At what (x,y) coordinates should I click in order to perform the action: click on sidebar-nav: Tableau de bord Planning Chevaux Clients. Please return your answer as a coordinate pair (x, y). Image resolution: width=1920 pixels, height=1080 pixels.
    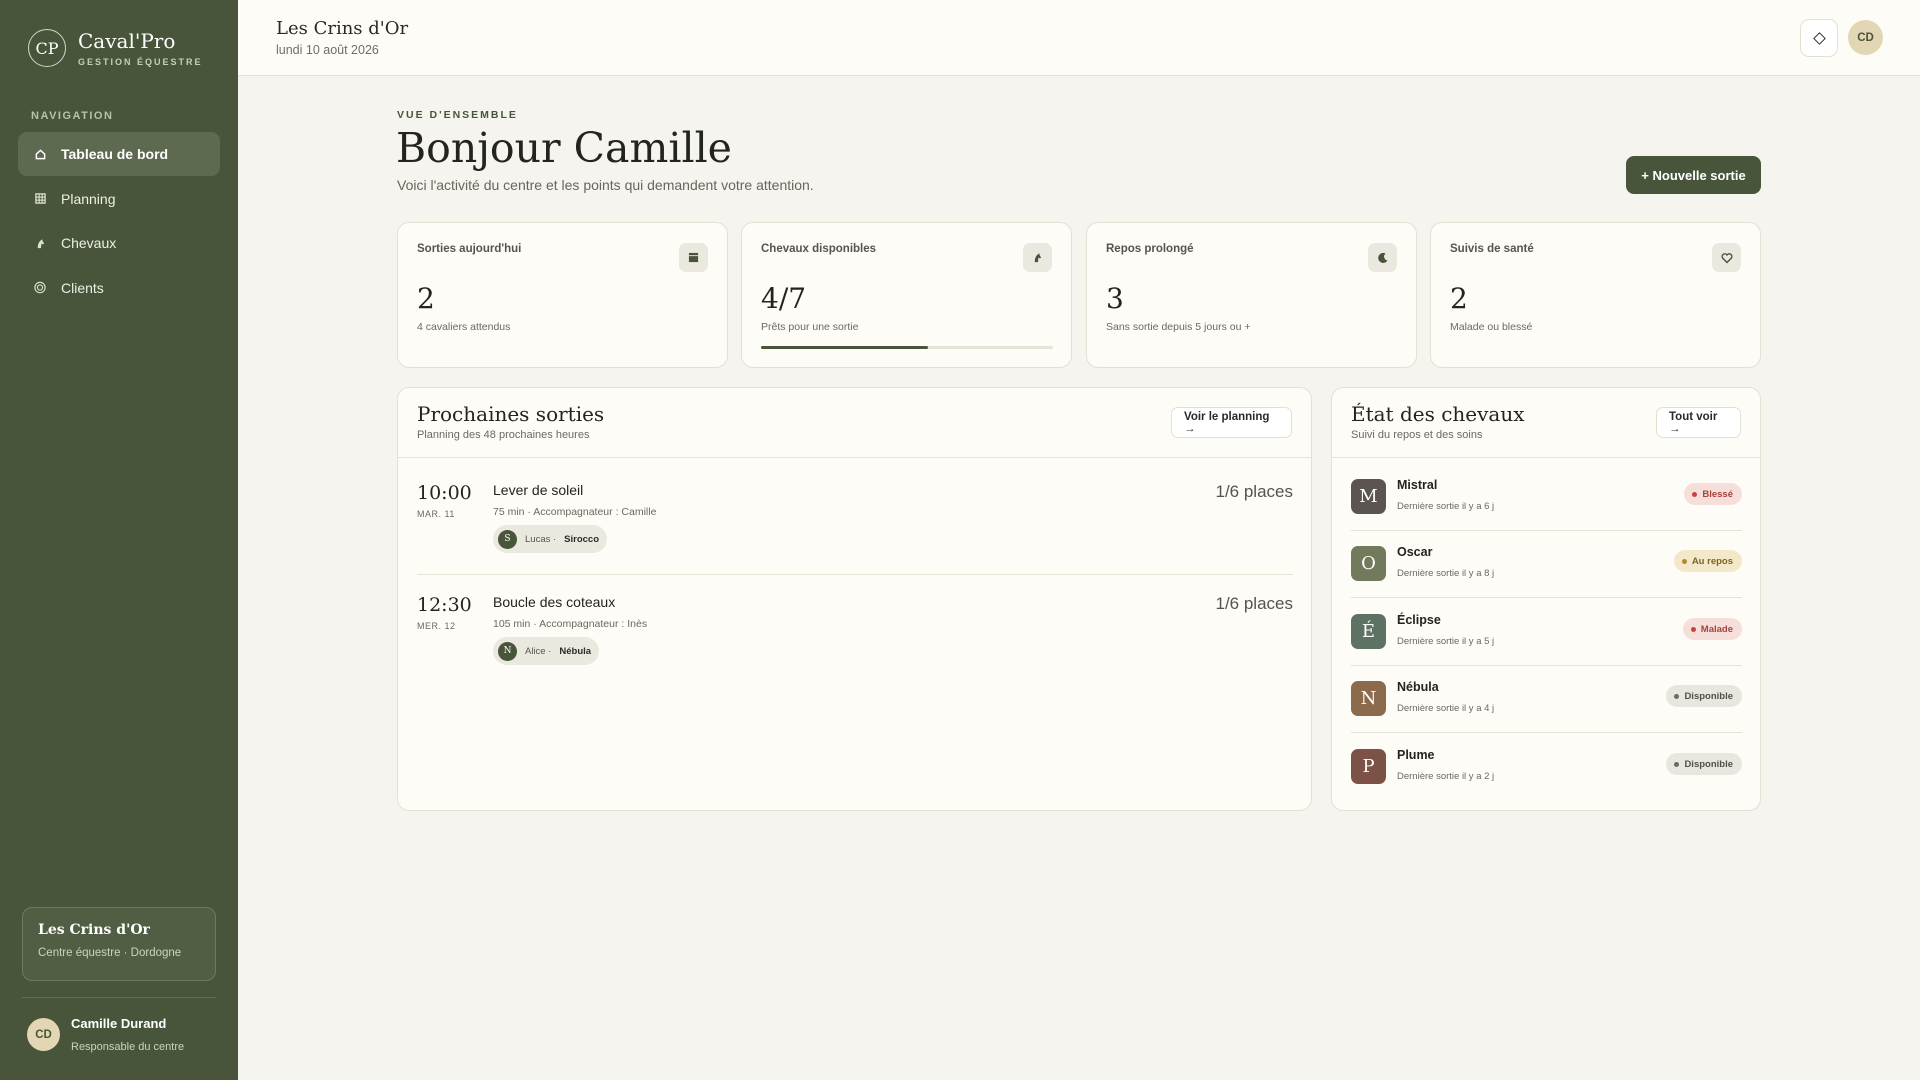
    Looking at the image, I should click on (119, 221).